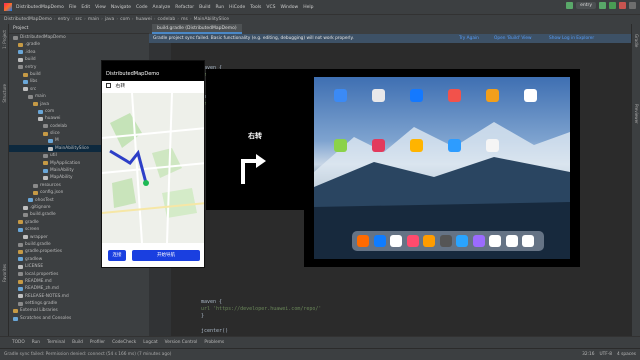 The image size is (640, 360). Describe the element at coordinates (125, 19) in the screenshot. I see `breadcrumb-item: com` at that location.